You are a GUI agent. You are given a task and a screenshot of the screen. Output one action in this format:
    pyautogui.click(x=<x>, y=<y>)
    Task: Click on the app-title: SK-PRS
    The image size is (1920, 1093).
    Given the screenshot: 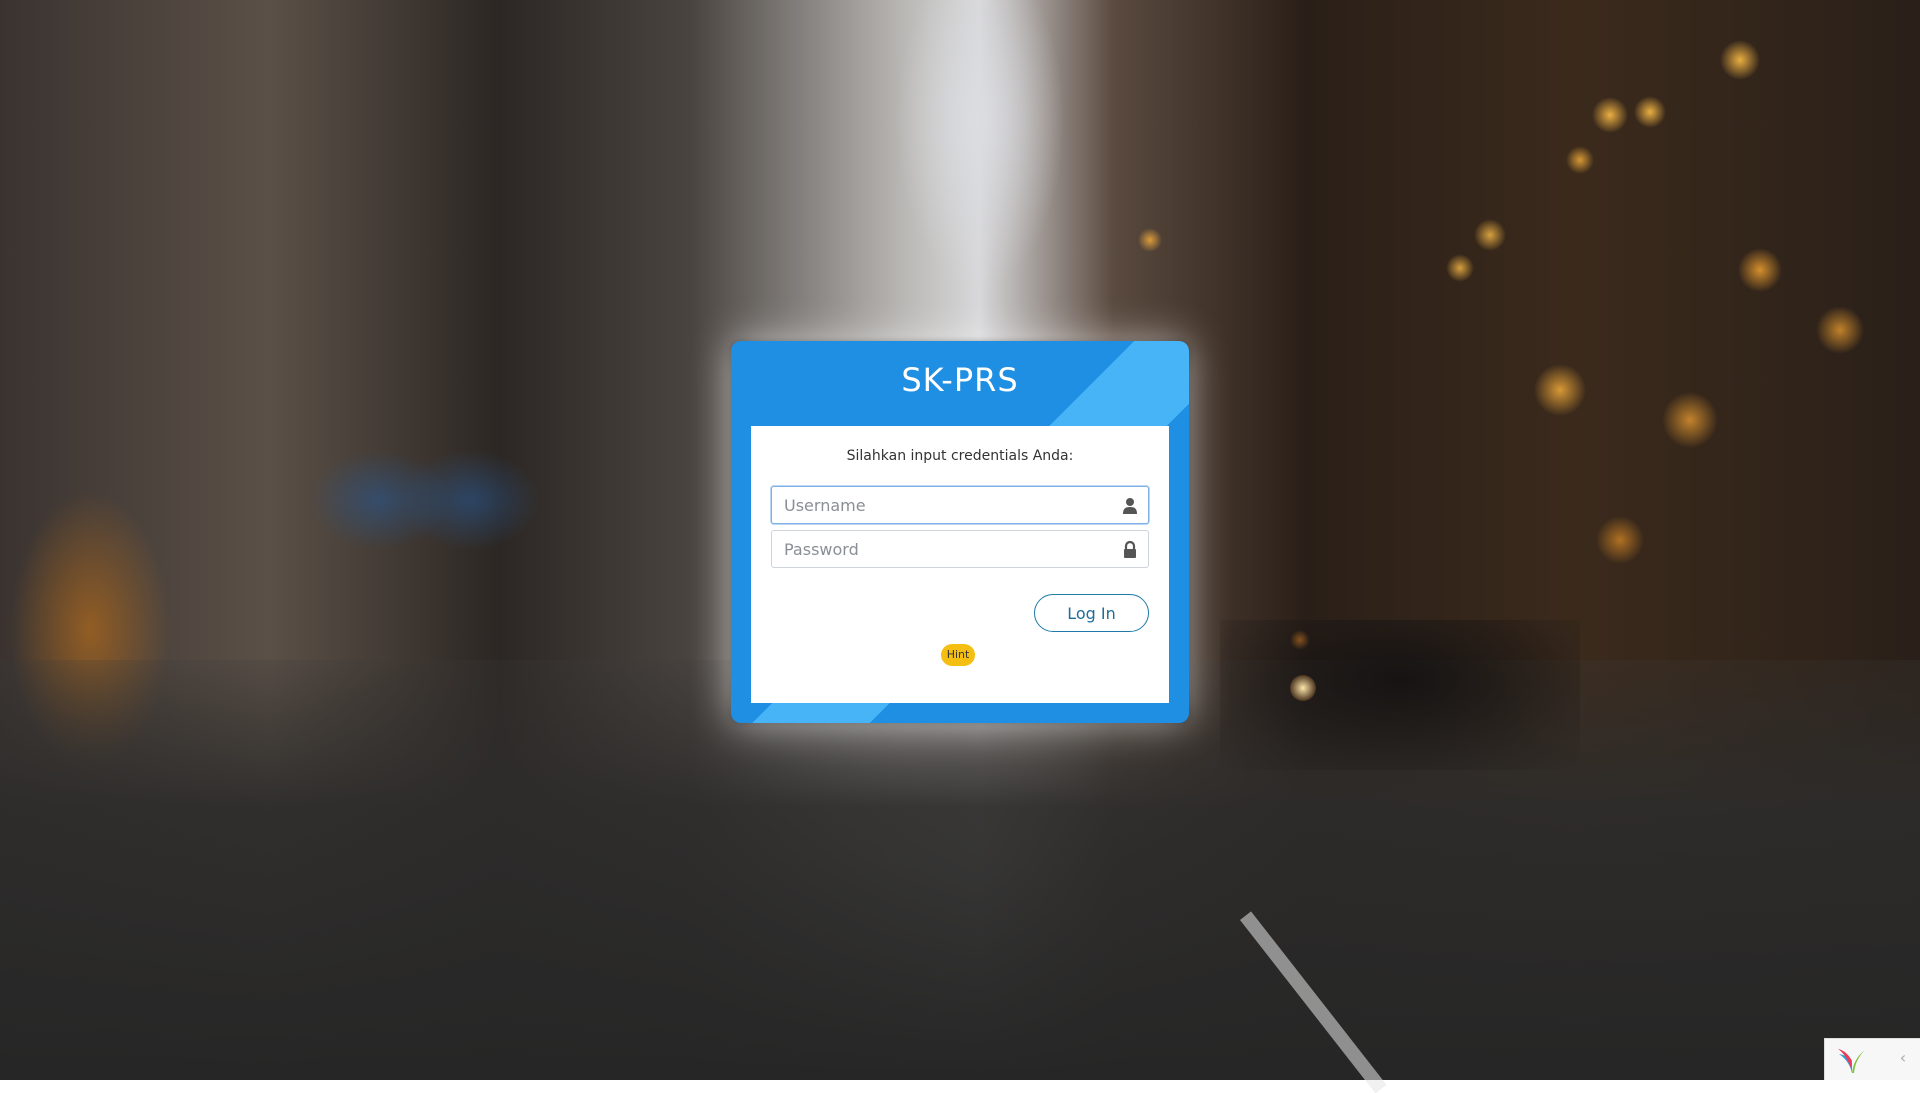 What is the action you would take?
    pyautogui.click(x=960, y=380)
    